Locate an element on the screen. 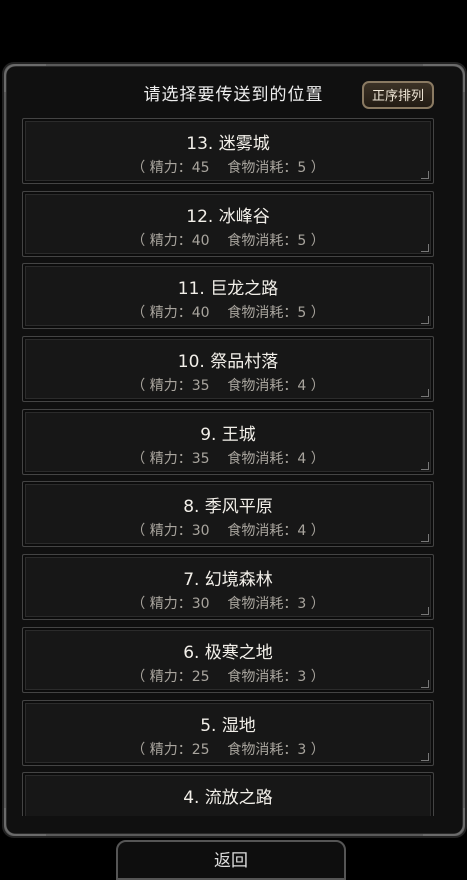 The height and width of the screenshot is (880, 467). location-name: 9. 王城 is located at coordinates (228, 434).